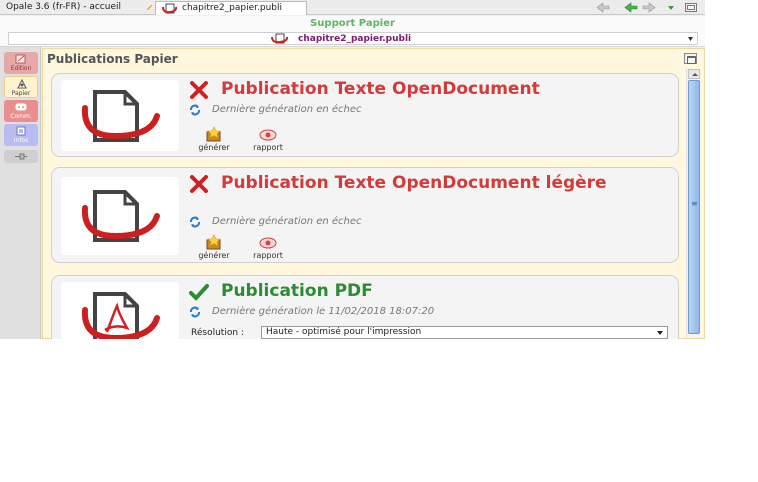 The width and height of the screenshot is (758, 482). I want to click on forward-arrow-icon, so click(649, 7).